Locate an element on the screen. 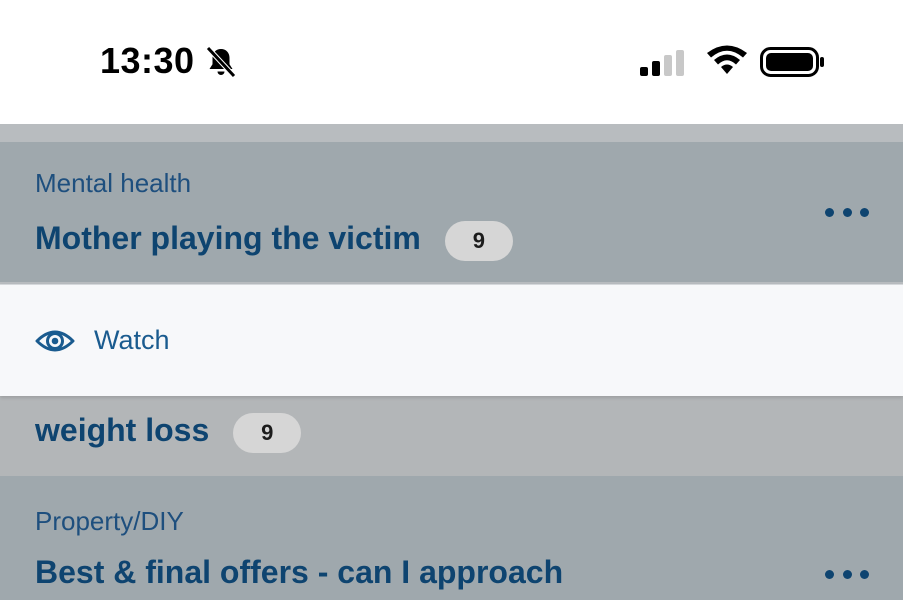 The height and width of the screenshot is (600, 903). thread-title: Best & final offers - can I approach is located at coordinates (299, 572).